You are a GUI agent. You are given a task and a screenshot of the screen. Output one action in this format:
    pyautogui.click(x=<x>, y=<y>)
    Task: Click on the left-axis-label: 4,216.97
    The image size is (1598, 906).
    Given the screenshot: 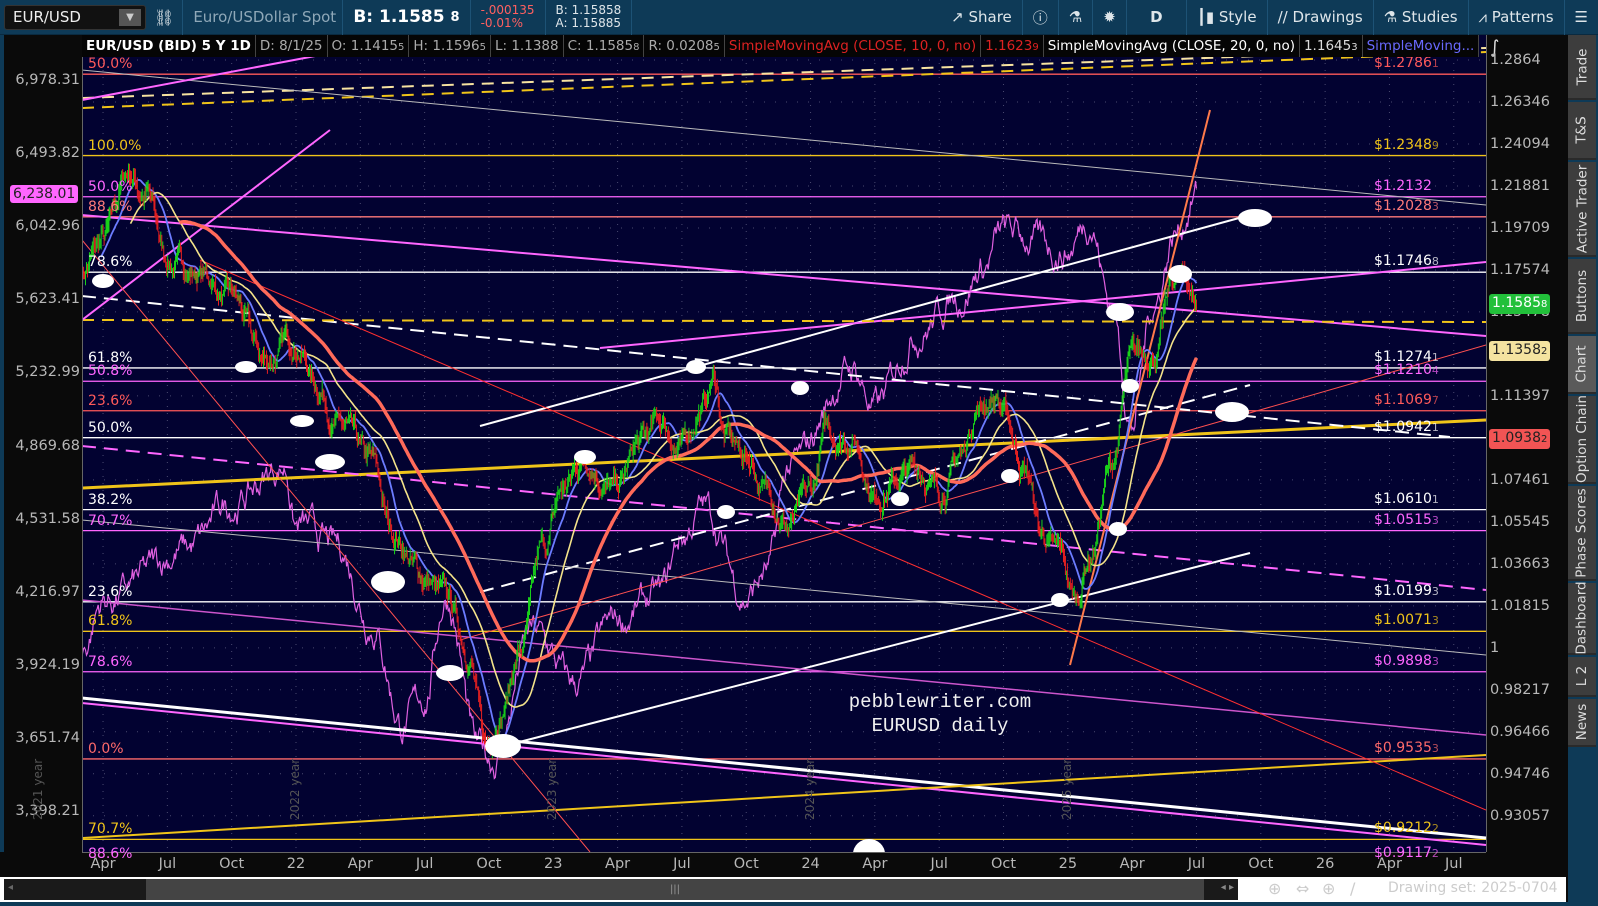 What is the action you would take?
    pyautogui.click(x=47, y=591)
    